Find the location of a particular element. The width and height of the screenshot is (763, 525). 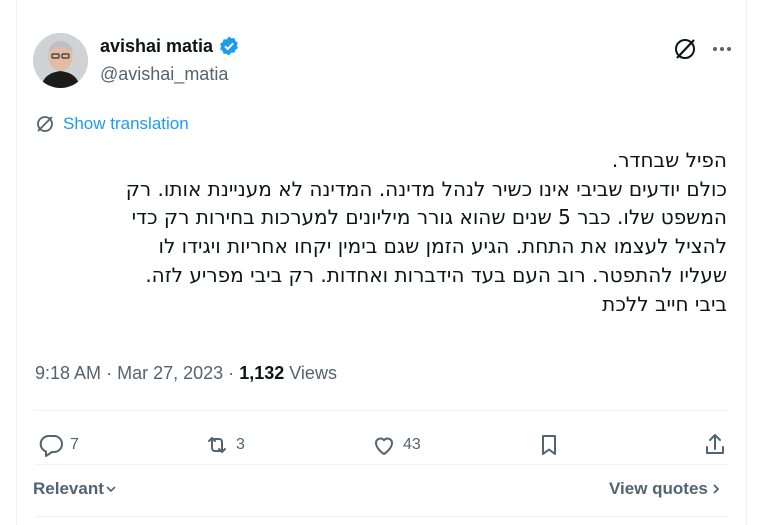

tweet-line: ביבי חייב ללכת is located at coordinates (664, 303).